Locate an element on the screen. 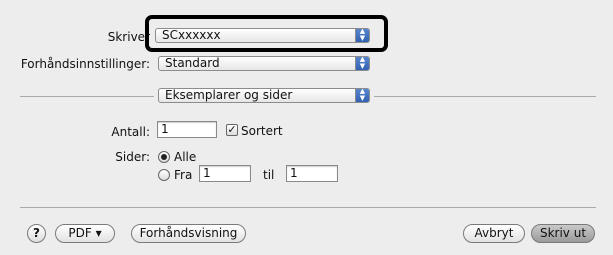 This screenshot has height=255, width=613. separator-right is located at coordinates (485, 96).